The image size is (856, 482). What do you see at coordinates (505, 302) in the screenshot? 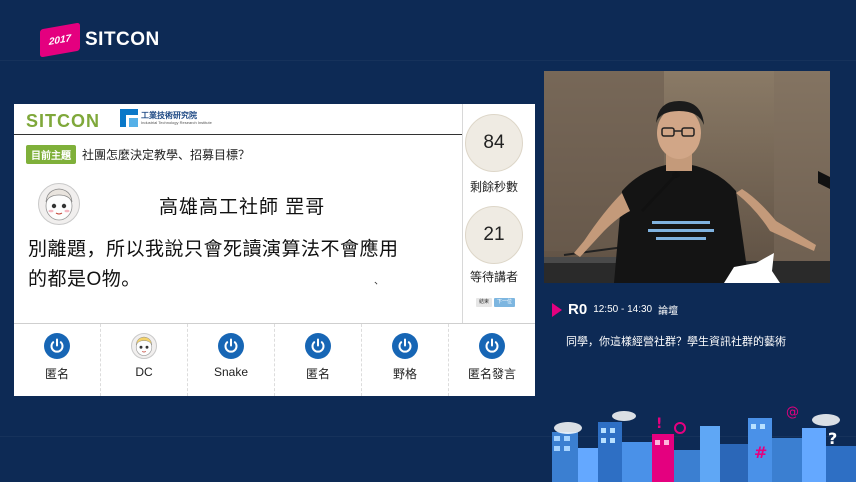
I see `next-speaker-button: 下一位` at bounding box center [505, 302].